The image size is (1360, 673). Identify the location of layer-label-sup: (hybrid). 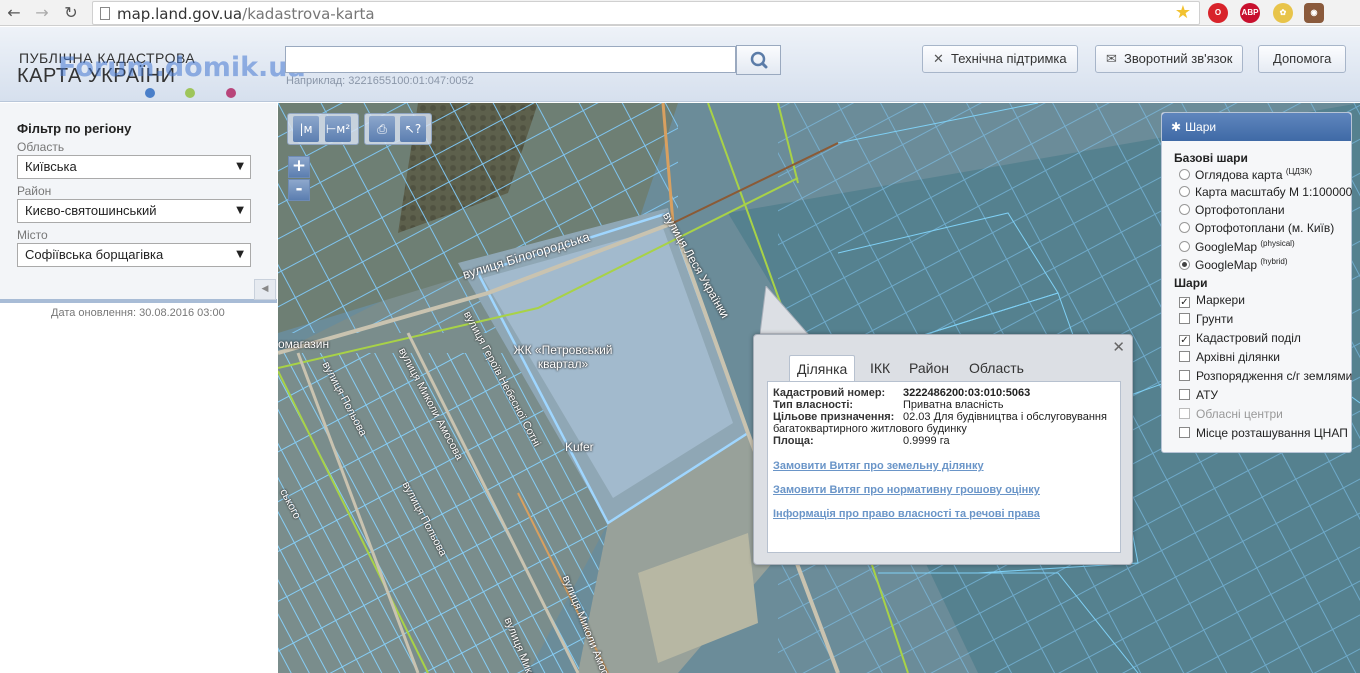
(1274, 261).